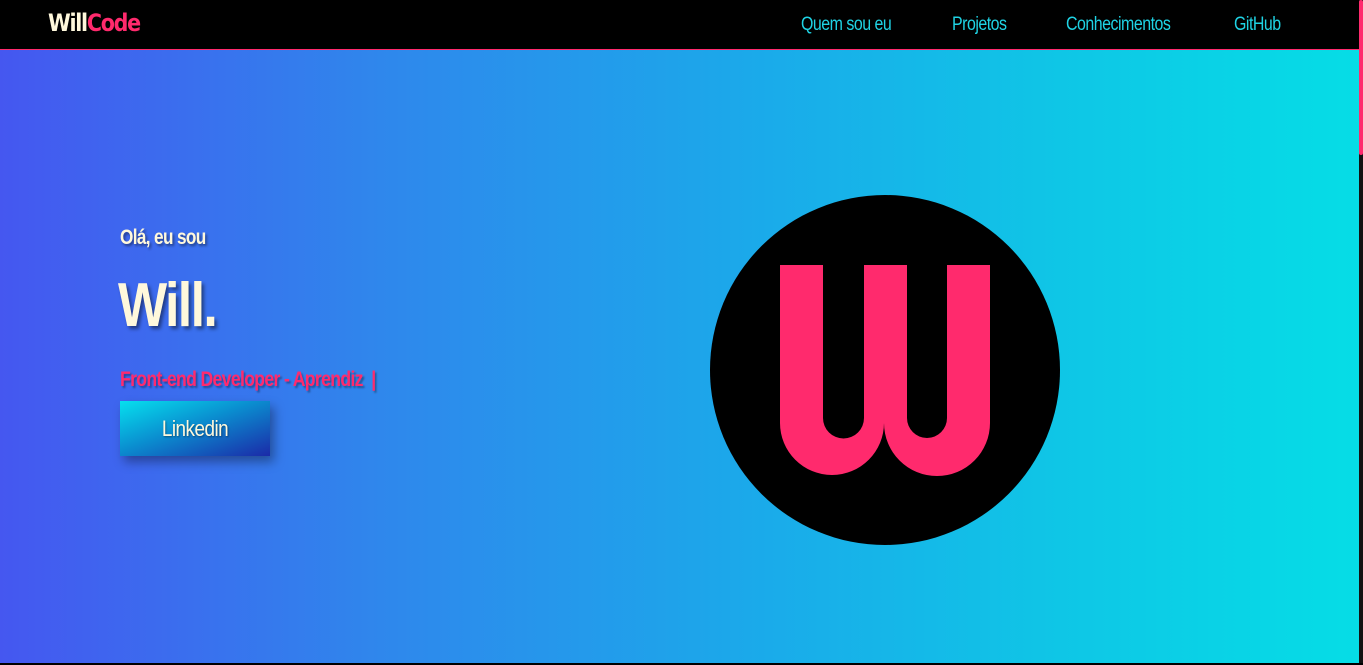 The image size is (1363, 665). Describe the element at coordinates (168, 305) in the screenshot. I see `hero-name: Will.` at that location.